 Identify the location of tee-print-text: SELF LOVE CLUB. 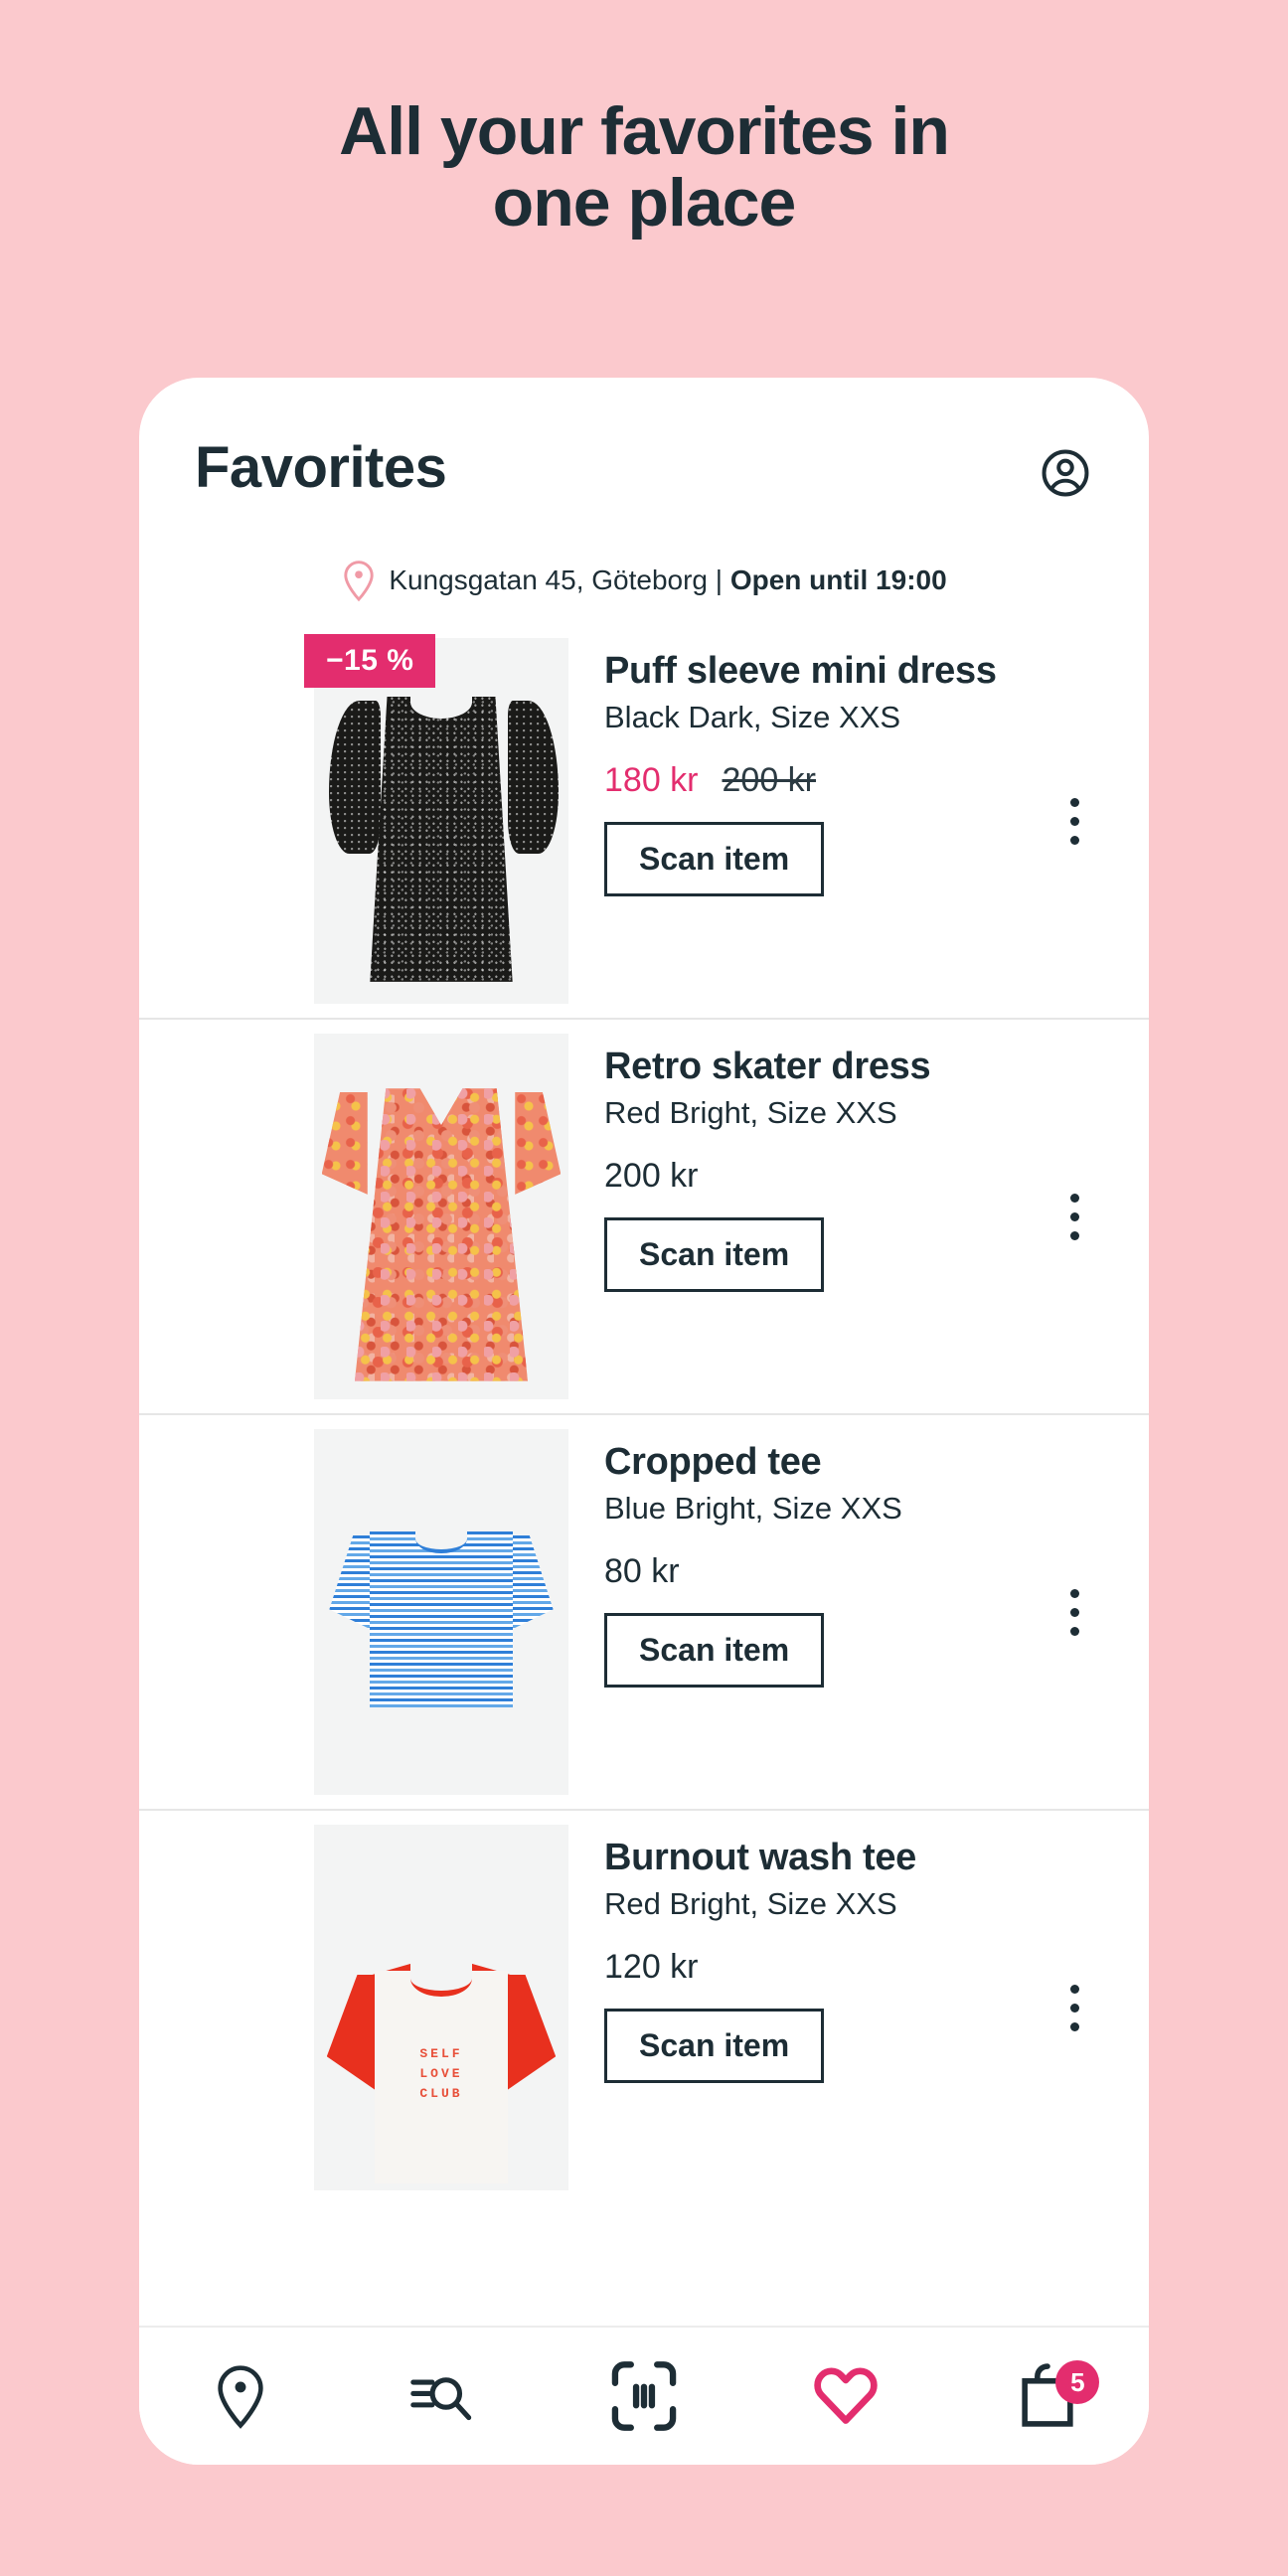
(441, 2074).